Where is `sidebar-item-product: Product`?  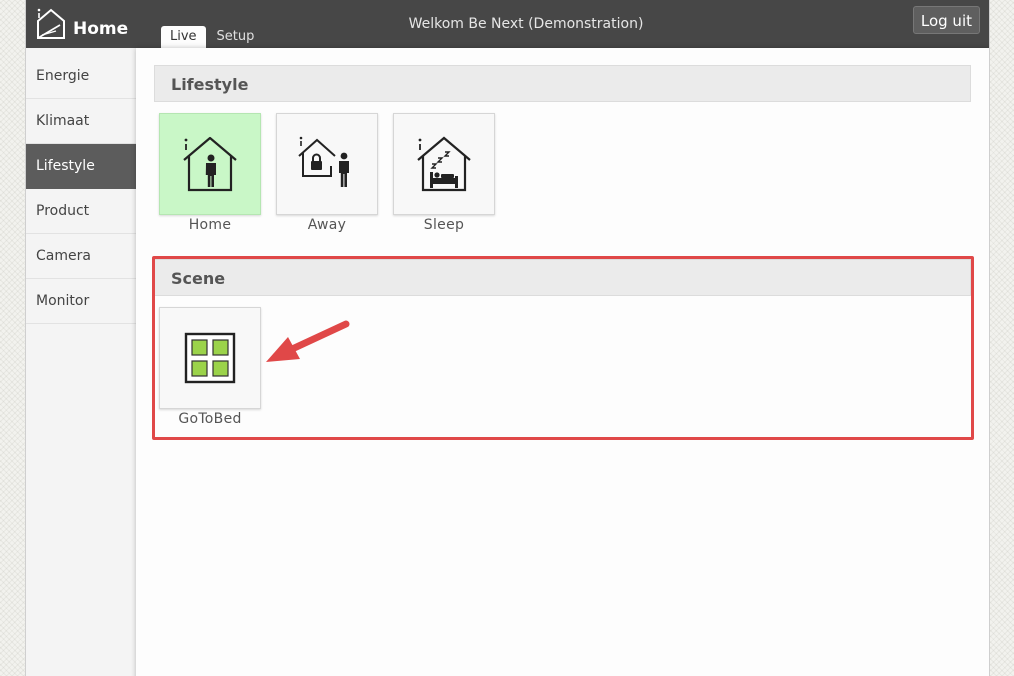 sidebar-item-product: Product is located at coordinates (81, 211).